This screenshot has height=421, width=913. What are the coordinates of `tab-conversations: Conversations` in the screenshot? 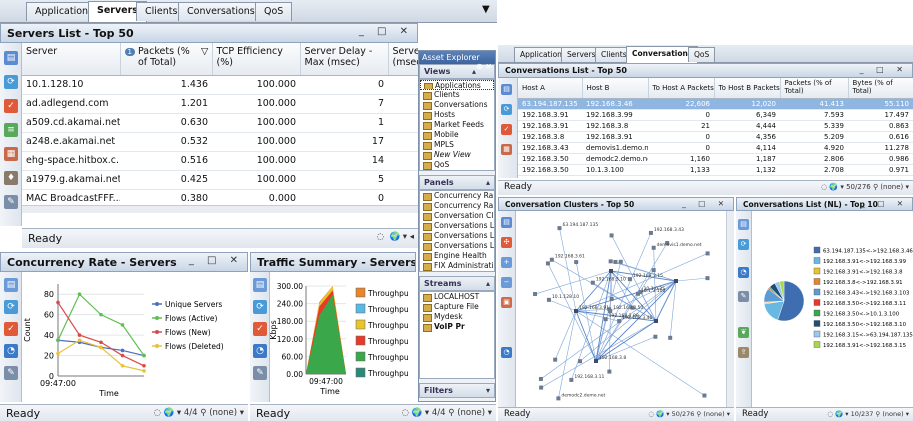 It's located at (221, 11).